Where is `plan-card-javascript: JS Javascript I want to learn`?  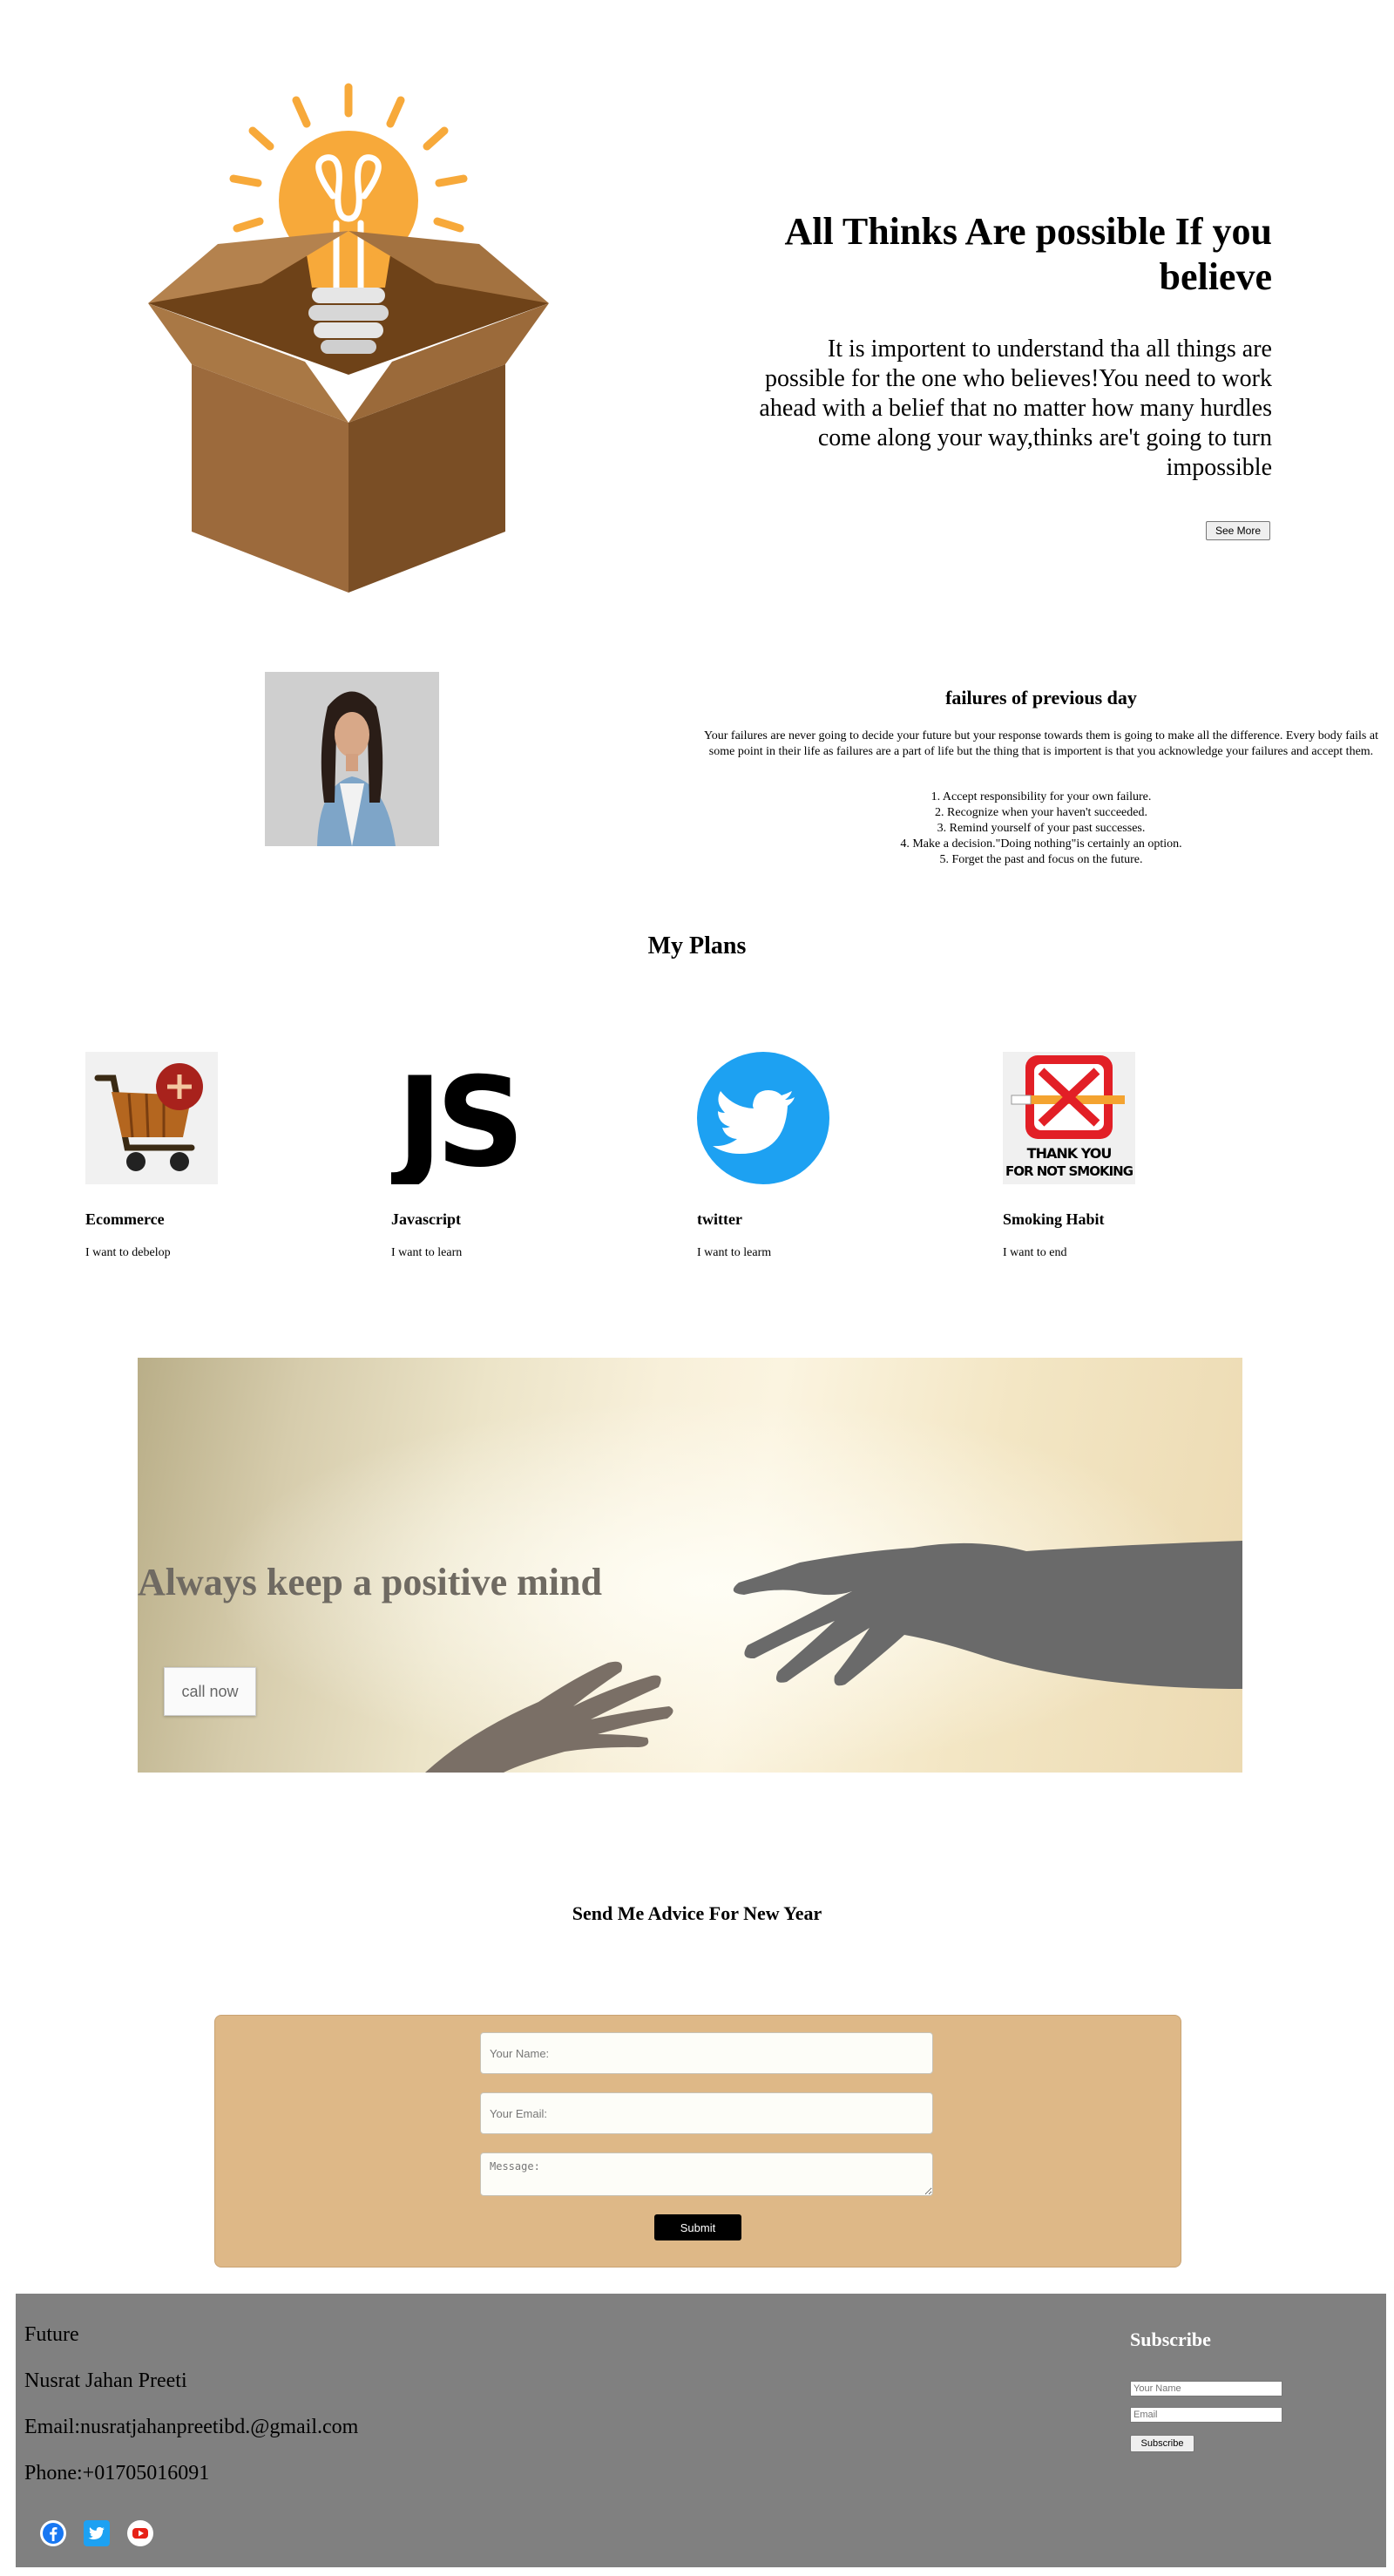 plan-card-javascript: JS Javascript I want to learn is located at coordinates (534, 1156).